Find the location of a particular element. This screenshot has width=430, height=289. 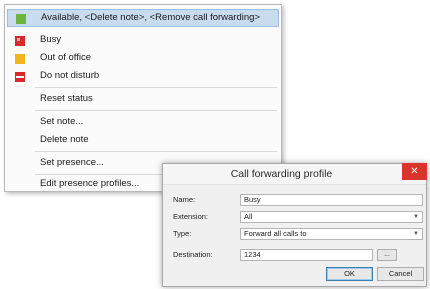

menu-item-out-of-office: Out of office is located at coordinates (143, 58).